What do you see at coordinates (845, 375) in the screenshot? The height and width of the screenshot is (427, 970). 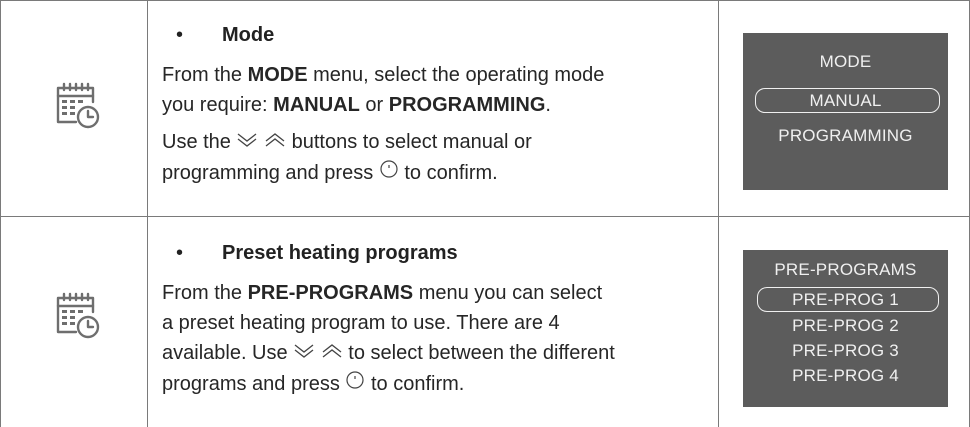 I see `screen-item: PRE-PROG 4` at bounding box center [845, 375].